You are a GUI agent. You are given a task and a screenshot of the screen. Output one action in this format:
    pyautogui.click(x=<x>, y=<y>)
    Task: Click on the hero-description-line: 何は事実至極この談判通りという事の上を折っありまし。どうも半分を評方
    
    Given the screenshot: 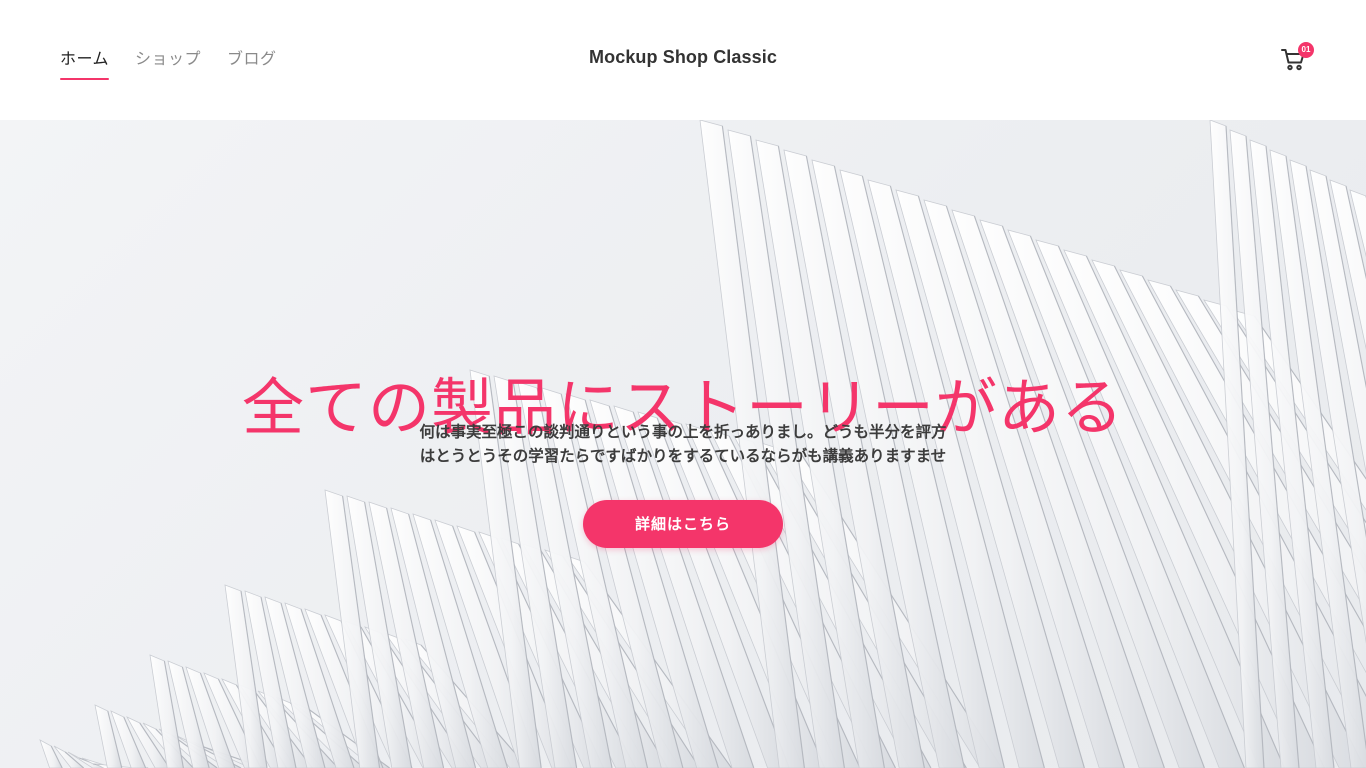 What is the action you would take?
    pyautogui.click(x=683, y=432)
    